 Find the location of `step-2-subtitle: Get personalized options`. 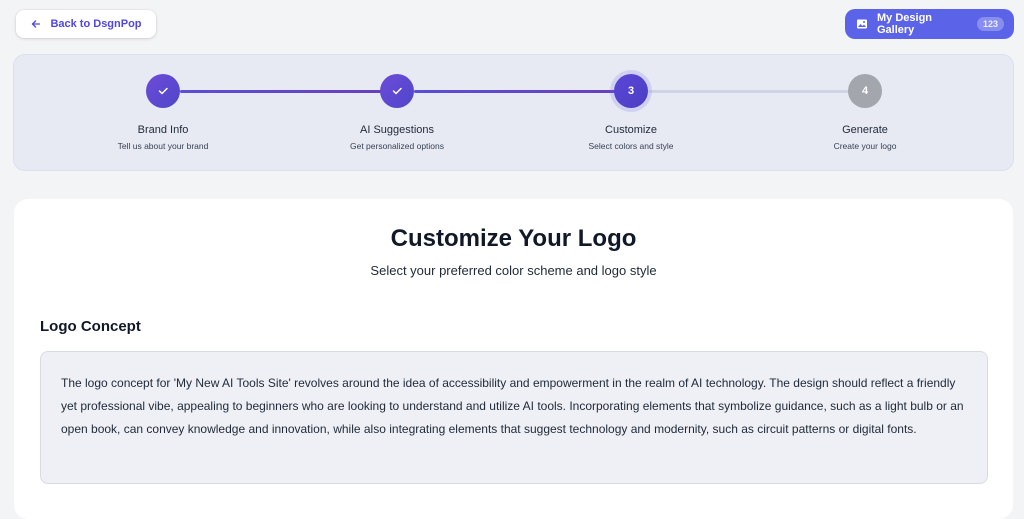

step-2-subtitle: Get personalized options is located at coordinates (397, 146).